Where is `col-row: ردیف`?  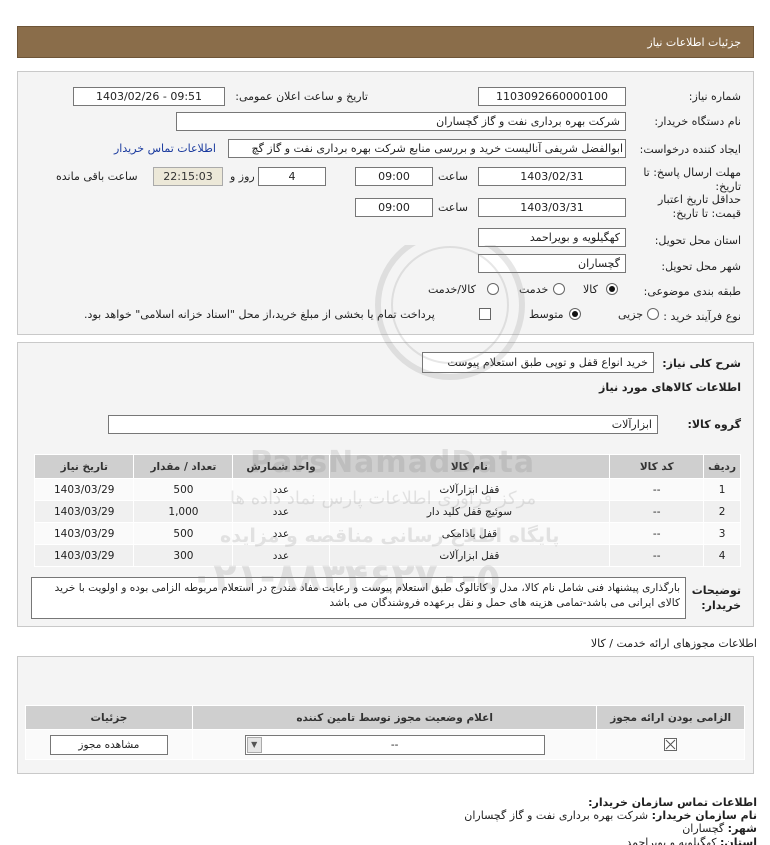
col-row: ردیف is located at coordinates (722, 466).